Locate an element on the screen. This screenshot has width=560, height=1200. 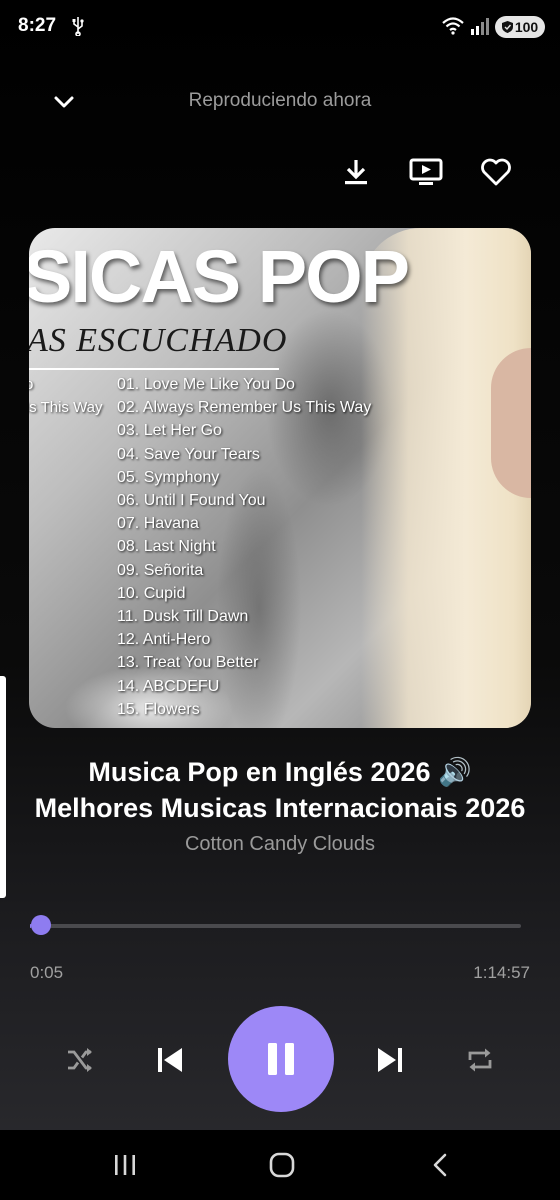
song-title-line-2: Melhores Musicas Internacionais 2026 is located at coordinates (280, 808).